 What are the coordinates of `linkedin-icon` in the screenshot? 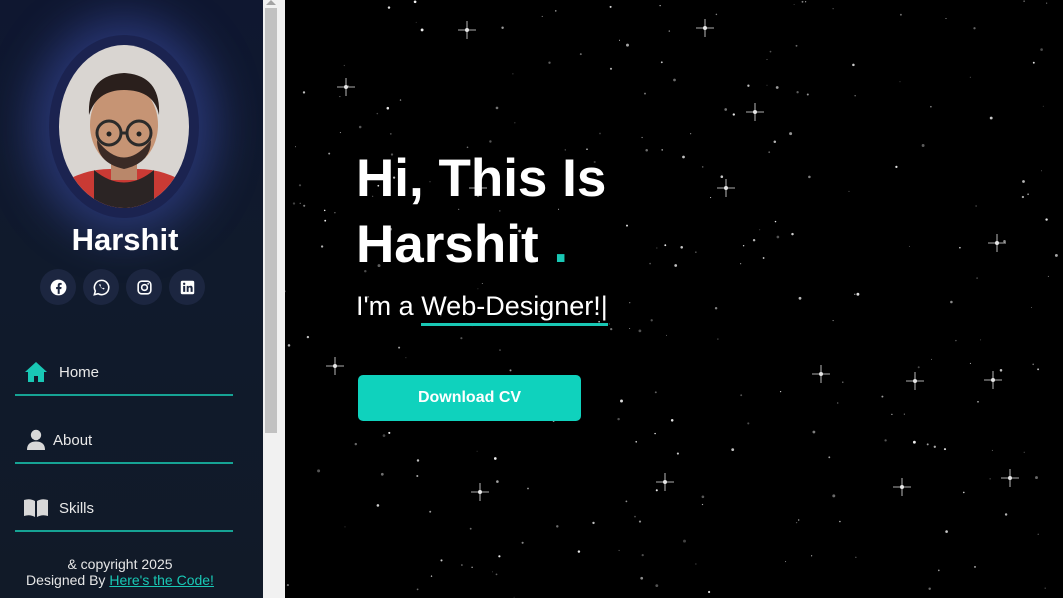 It's located at (187, 287).